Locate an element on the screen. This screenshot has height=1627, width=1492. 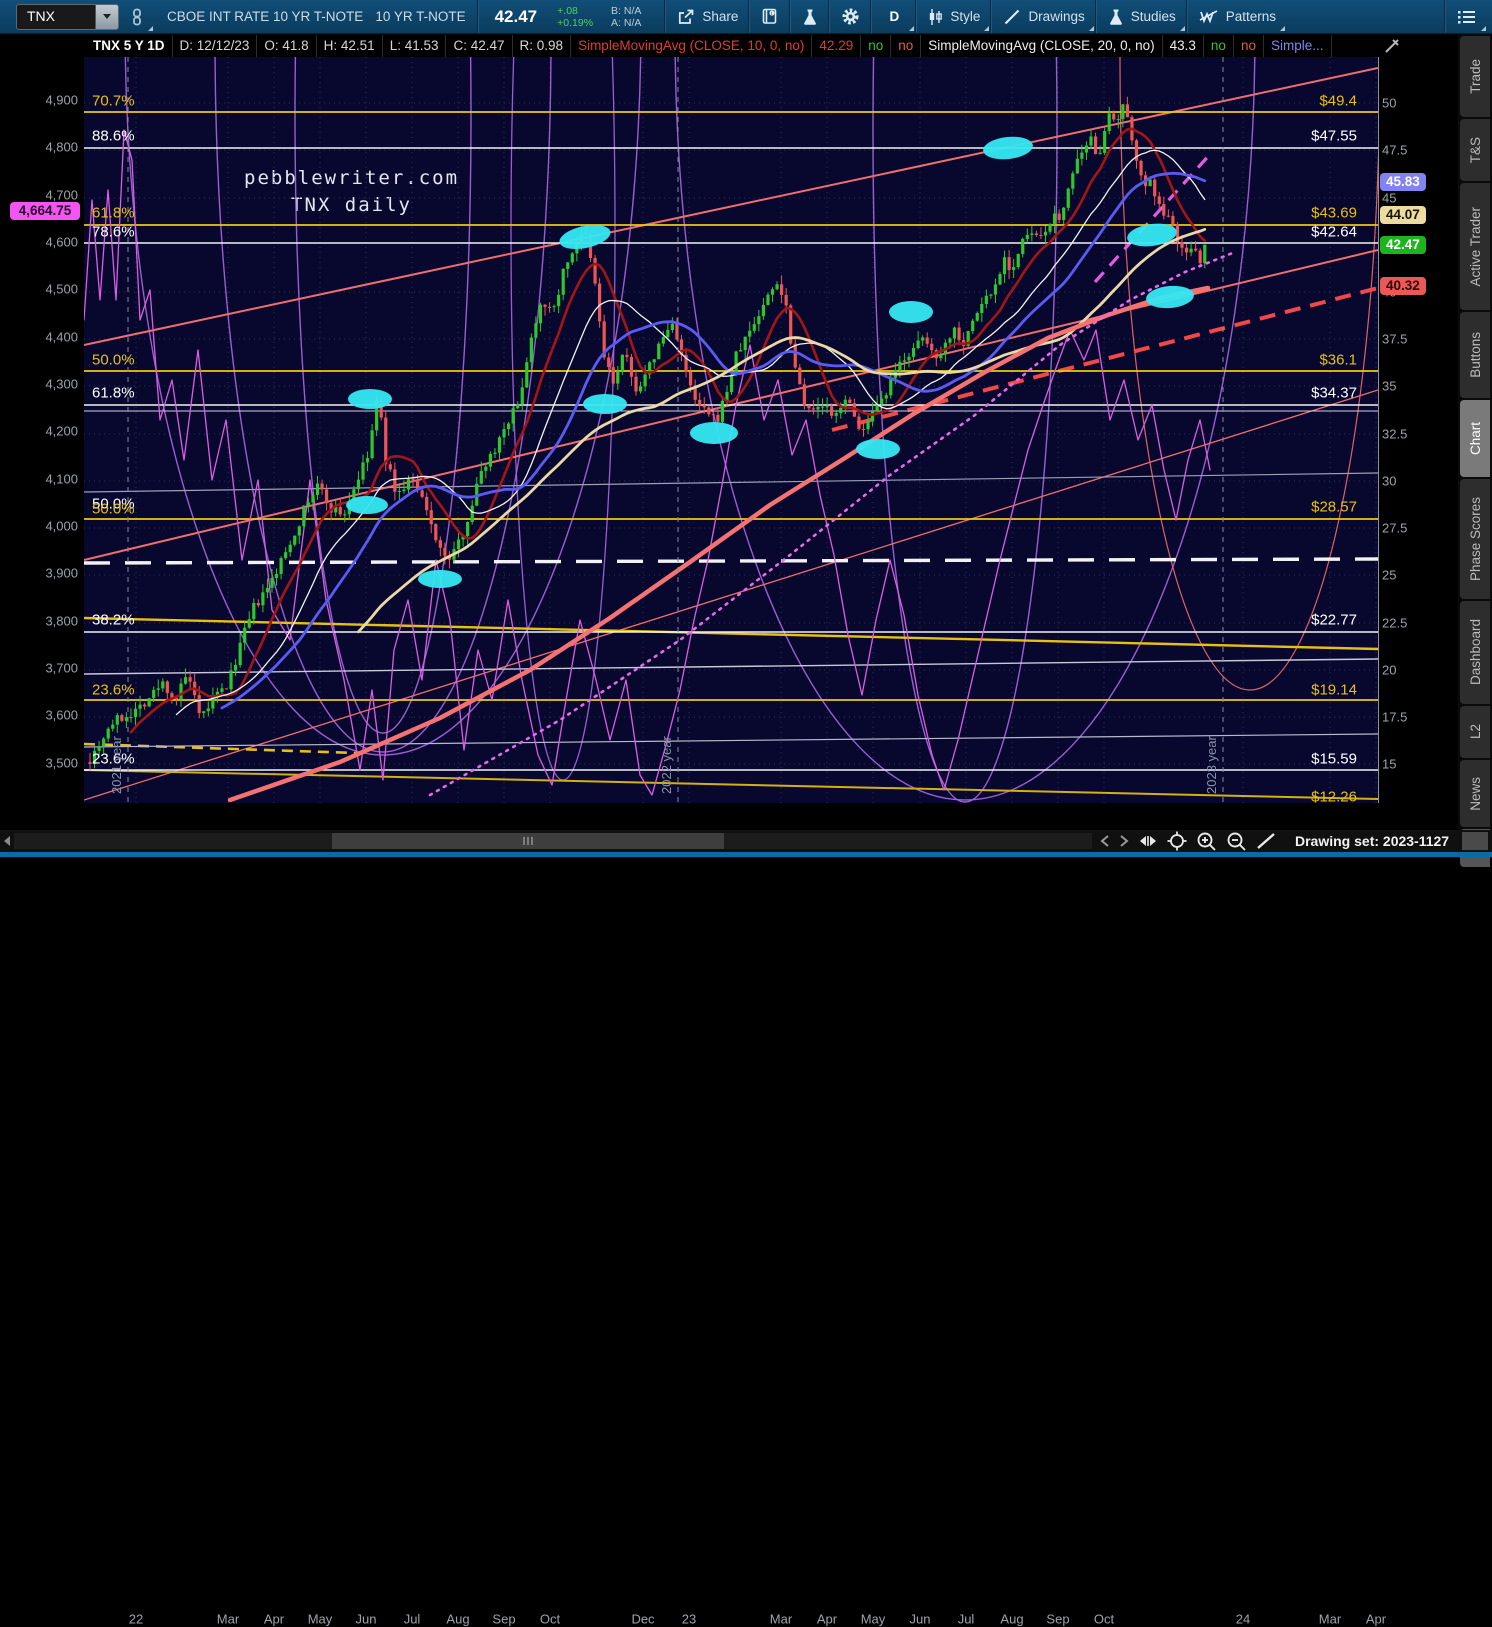
ohlc-field: C: 42.47 is located at coordinates (479, 46).